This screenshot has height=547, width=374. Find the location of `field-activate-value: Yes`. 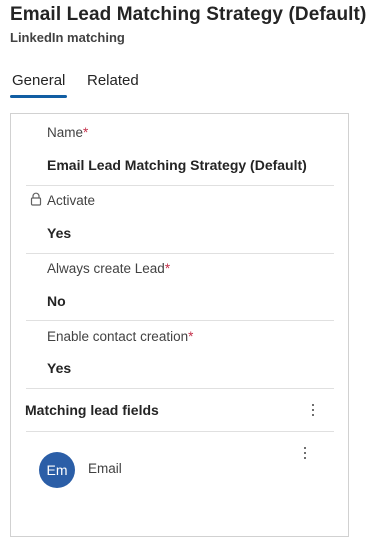

field-activate-value: Yes is located at coordinates (59, 233).